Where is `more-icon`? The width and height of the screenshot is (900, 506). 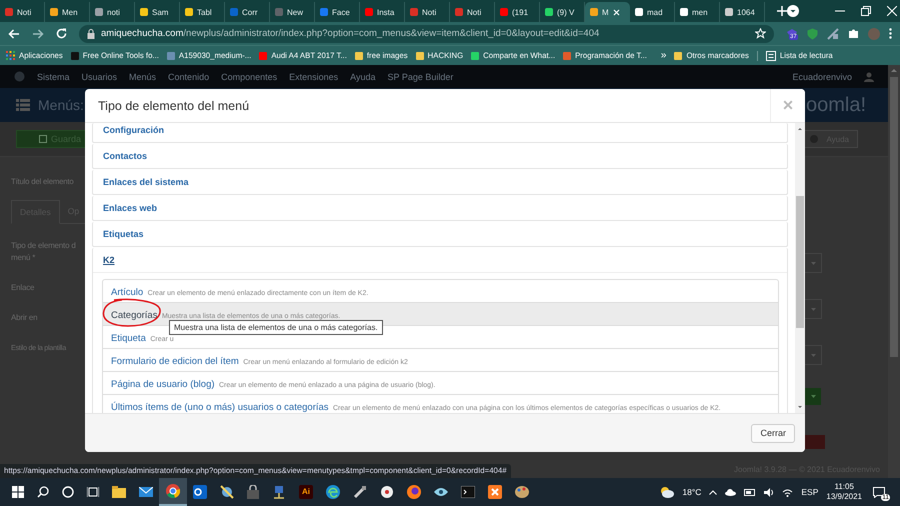
more-icon is located at coordinates (890, 33).